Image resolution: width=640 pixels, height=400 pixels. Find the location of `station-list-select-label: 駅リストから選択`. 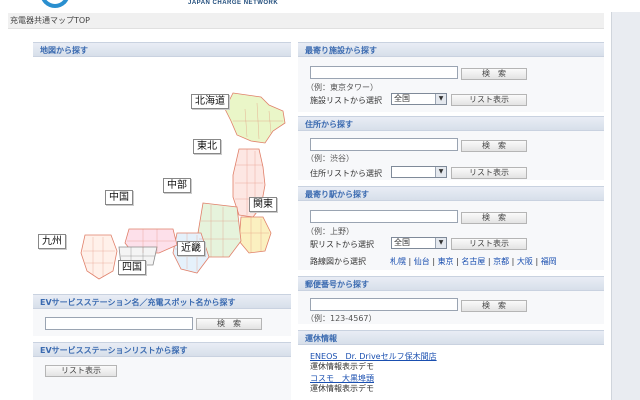

station-list-select-label: 駅リストから選択 is located at coordinates (342, 244).